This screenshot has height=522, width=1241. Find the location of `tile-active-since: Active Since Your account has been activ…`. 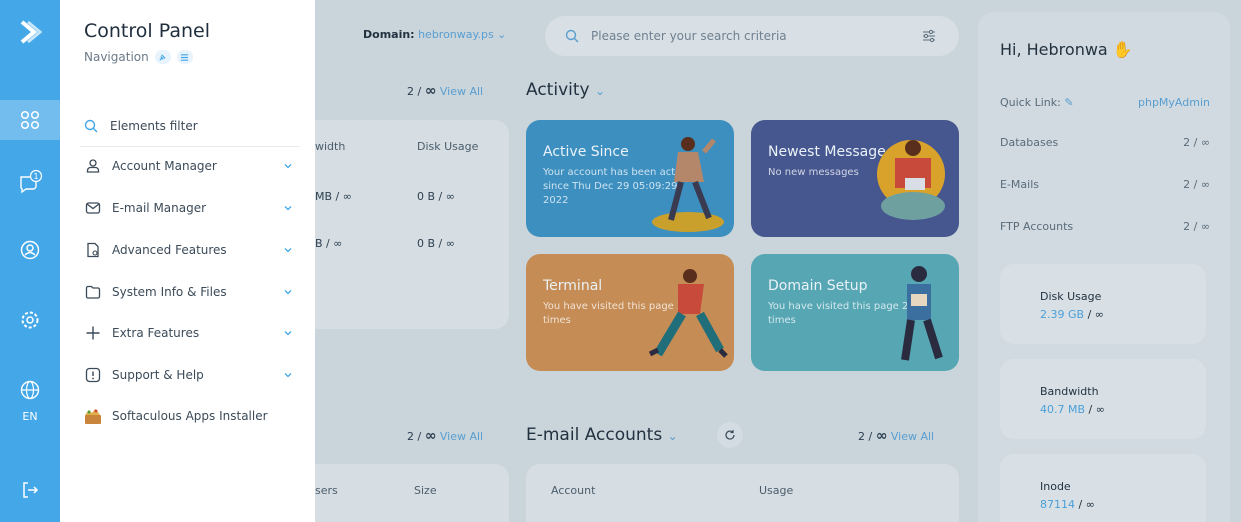

tile-active-since: Active Since Your account has been activ… is located at coordinates (630, 178).